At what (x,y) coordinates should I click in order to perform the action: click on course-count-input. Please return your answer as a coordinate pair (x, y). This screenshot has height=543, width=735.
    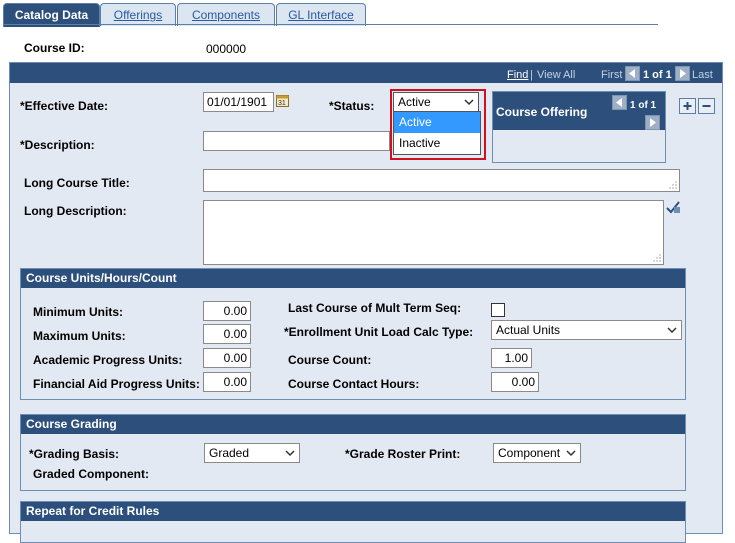
    Looking at the image, I should click on (511, 358).